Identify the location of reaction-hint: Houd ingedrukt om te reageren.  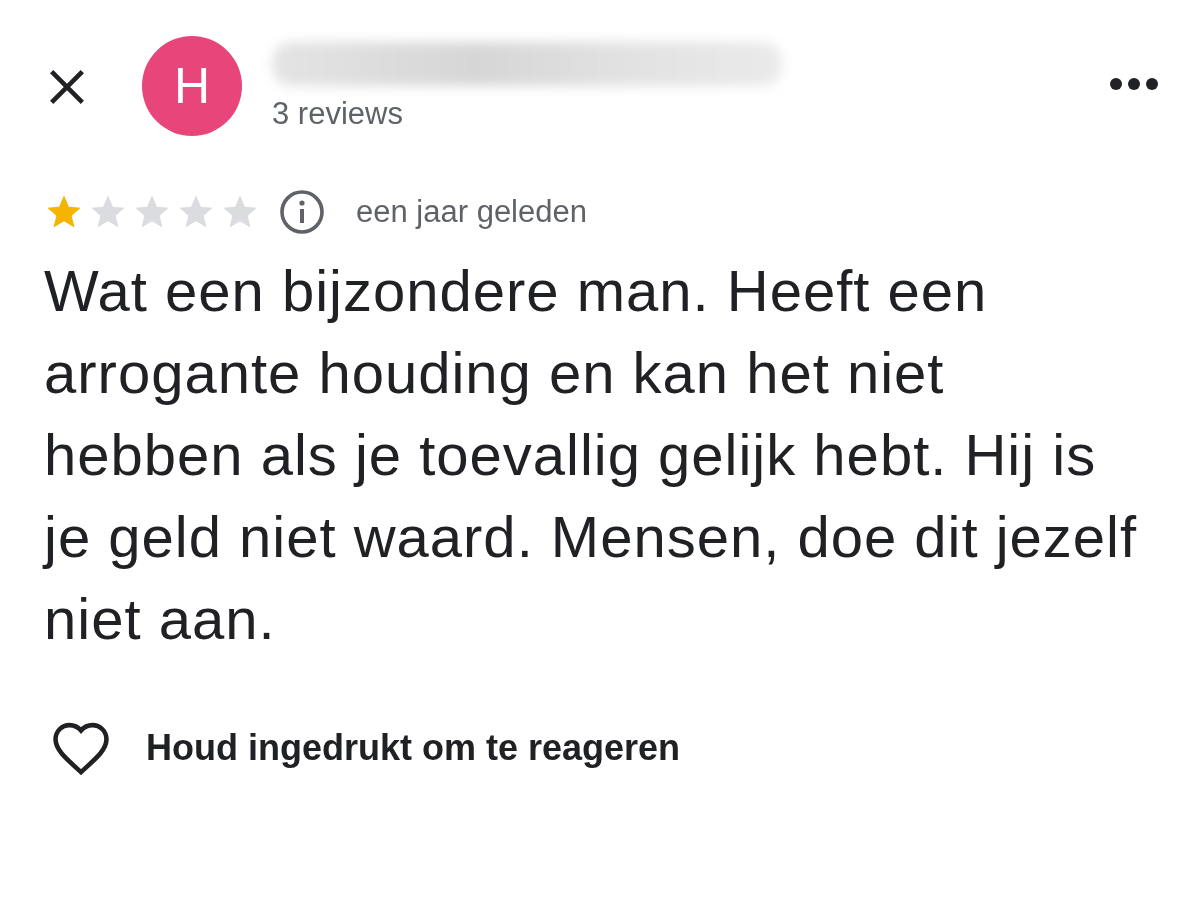
(413, 748).